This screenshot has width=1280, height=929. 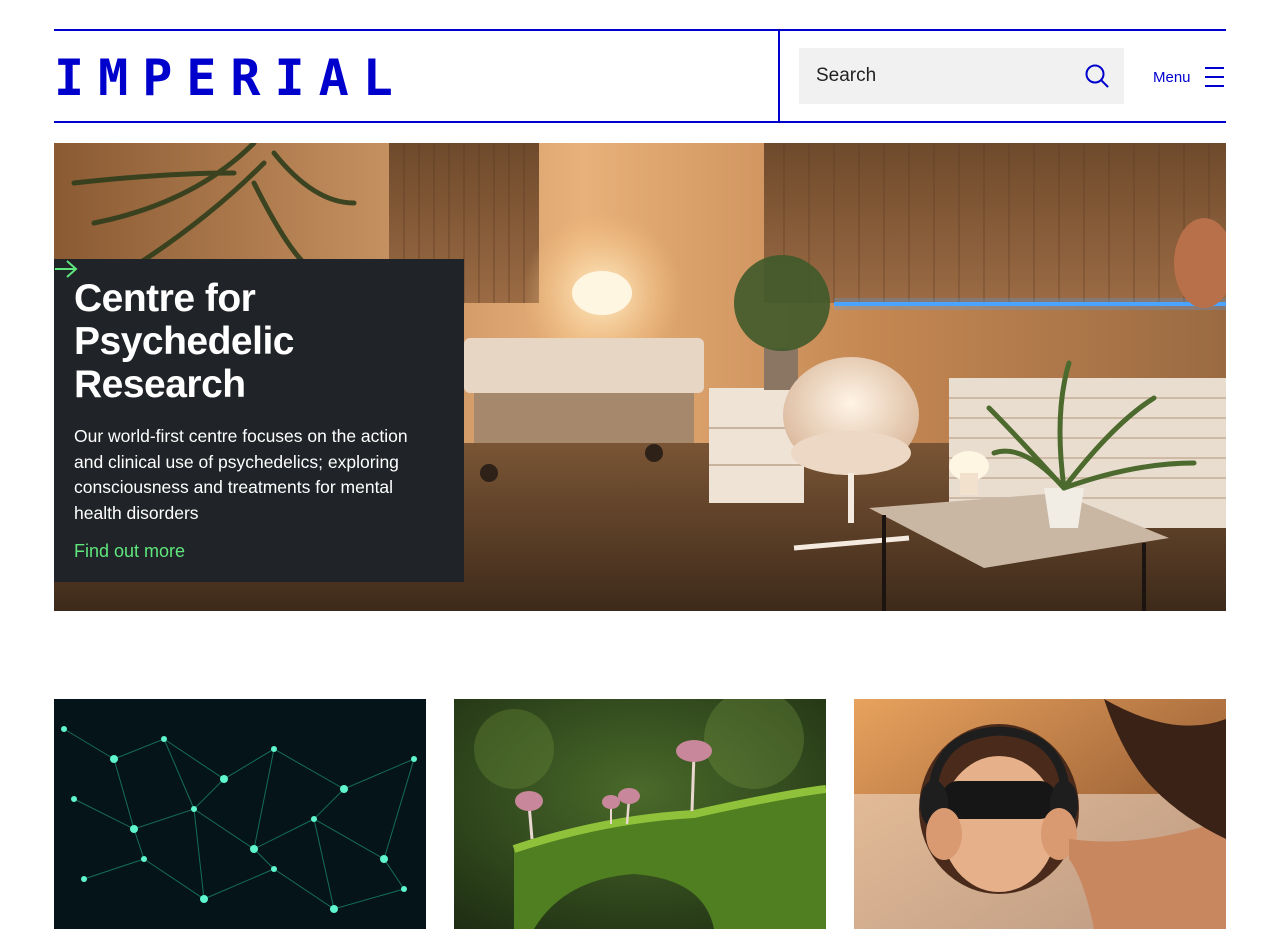 I want to click on neuron-network-image, so click(x=240, y=814).